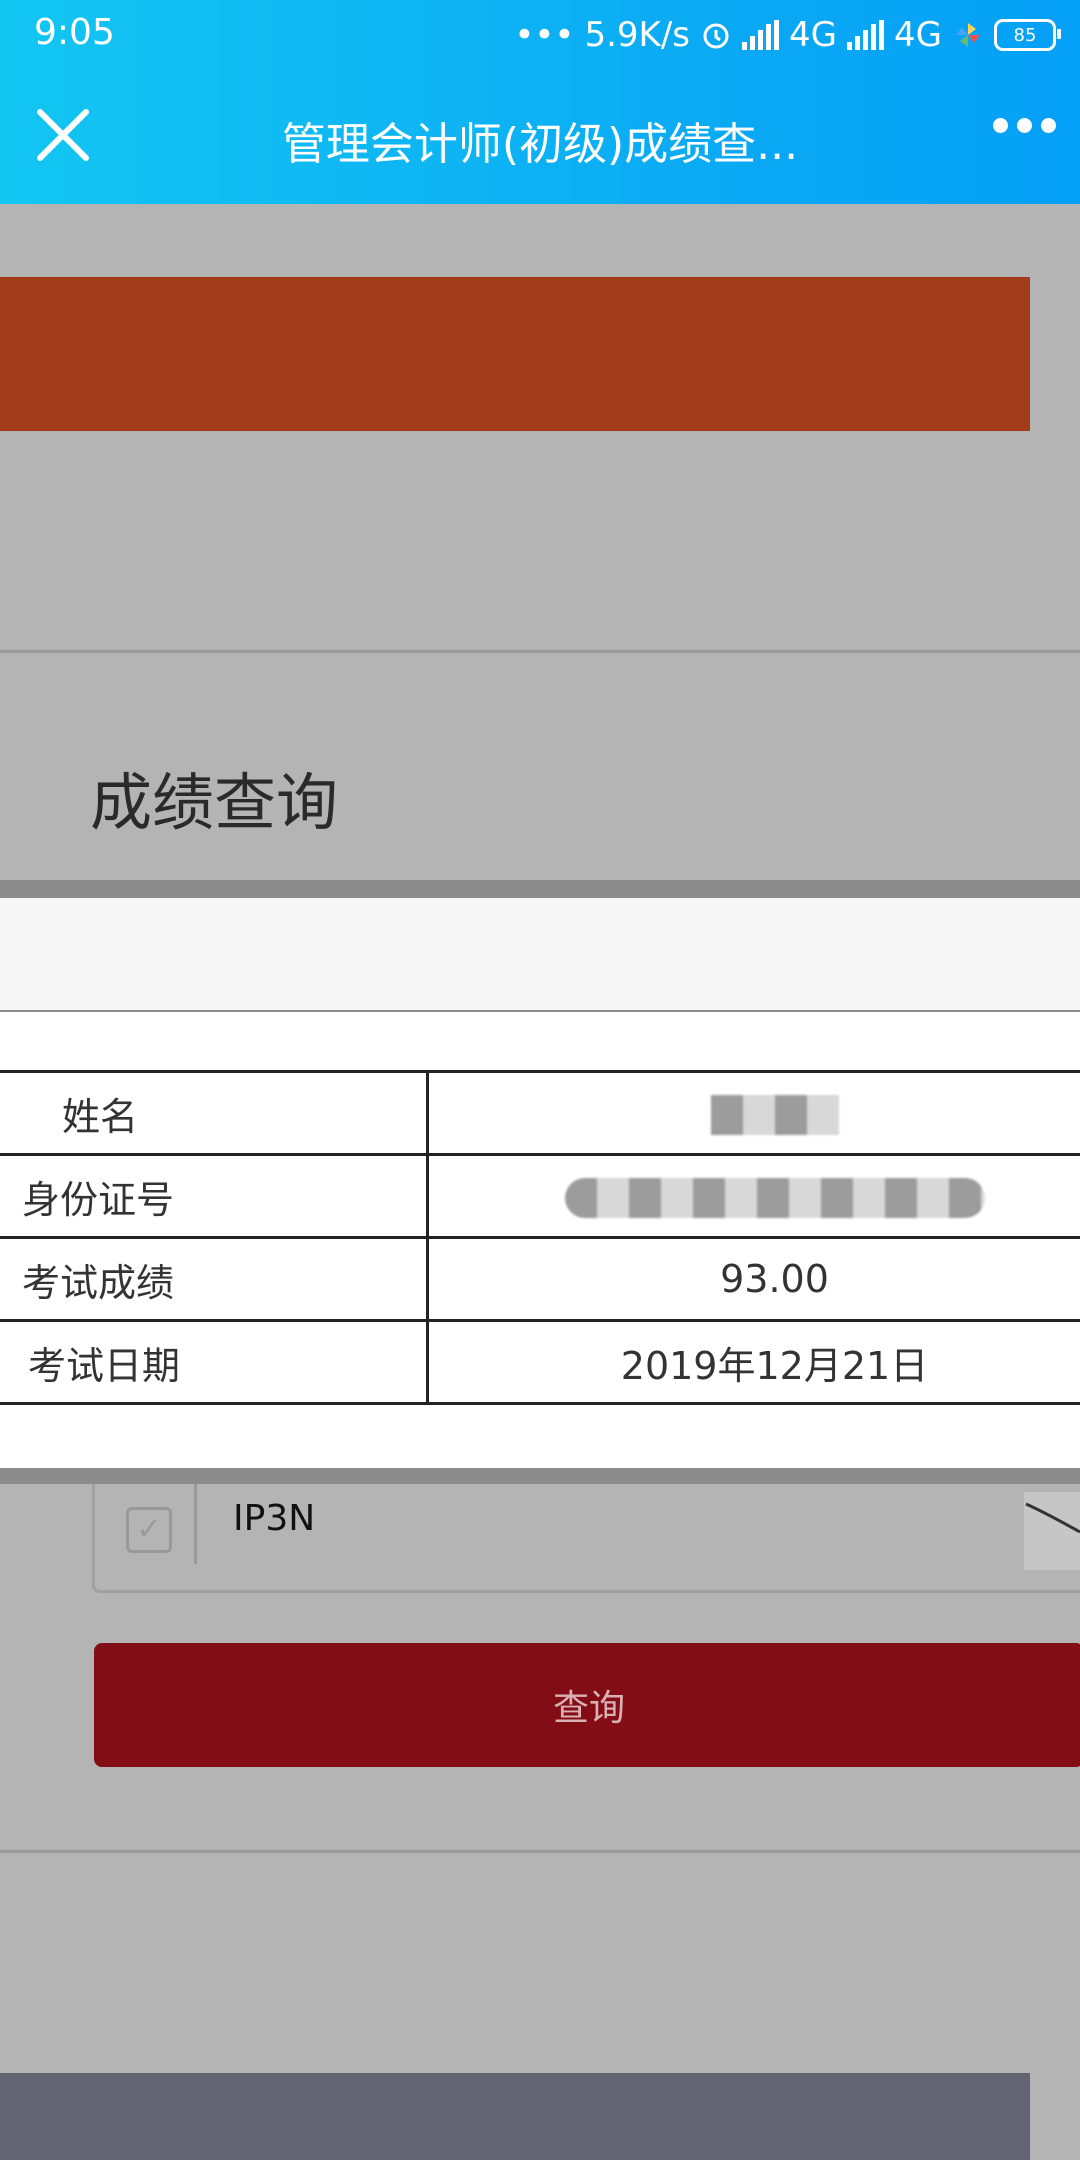 The height and width of the screenshot is (2160, 1080). I want to click on captcha-code: IP3N, so click(274, 1518).